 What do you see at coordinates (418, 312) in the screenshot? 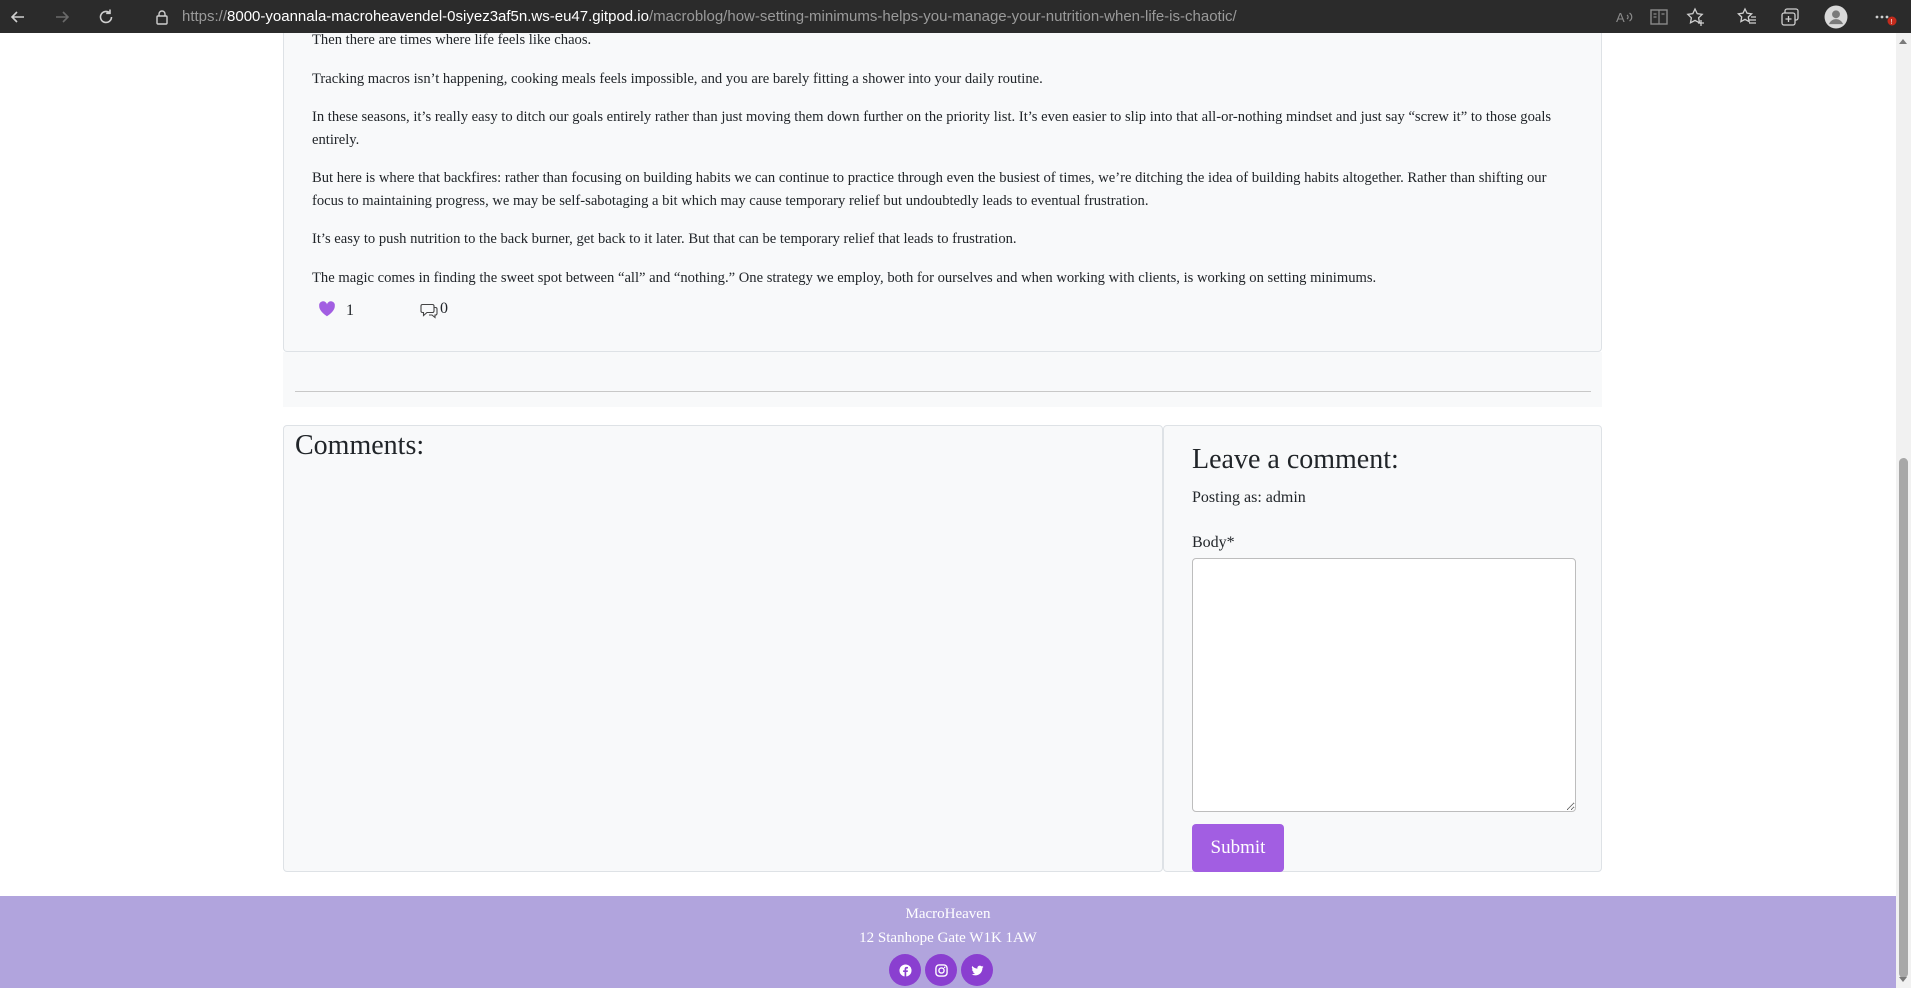
I see `post-actions: 1 0` at bounding box center [418, 312].